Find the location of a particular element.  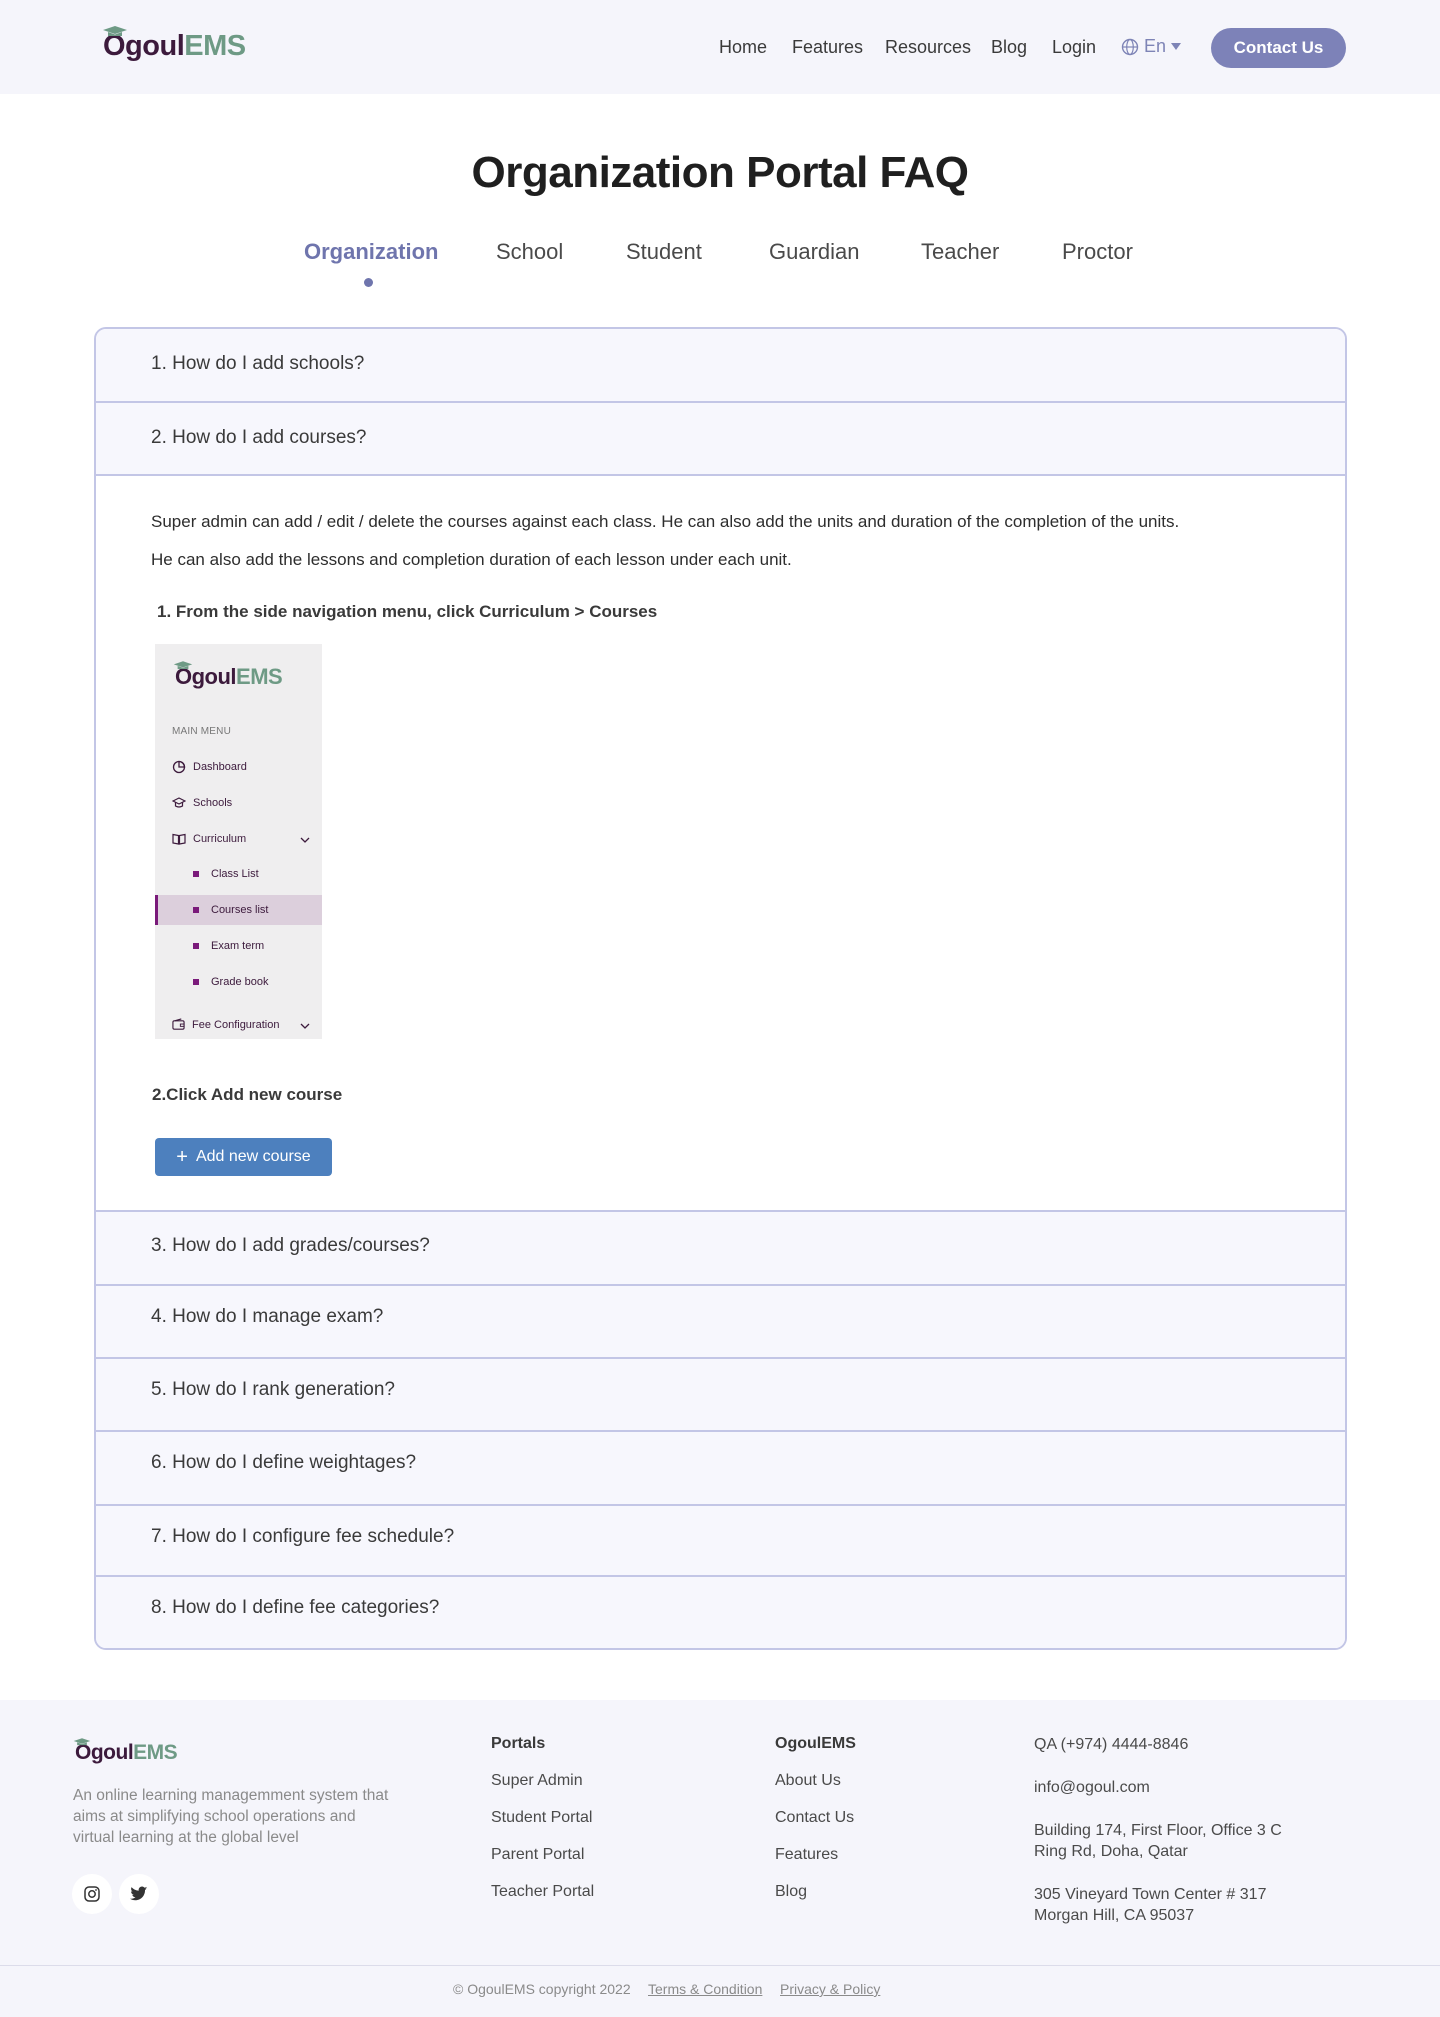

nav-login: Login is located at coordinates (1074, 47).